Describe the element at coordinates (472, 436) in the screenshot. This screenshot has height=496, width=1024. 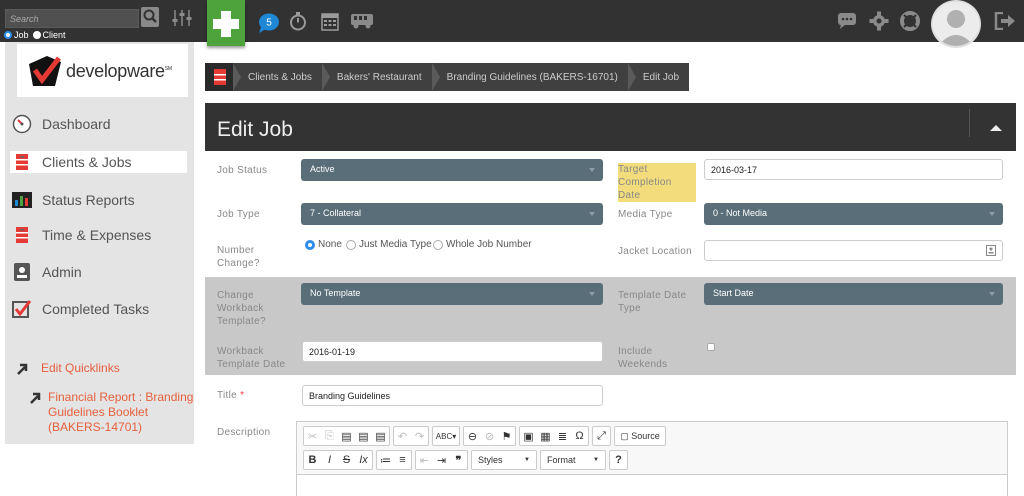
I see `link-icon: ⊖` at that location.